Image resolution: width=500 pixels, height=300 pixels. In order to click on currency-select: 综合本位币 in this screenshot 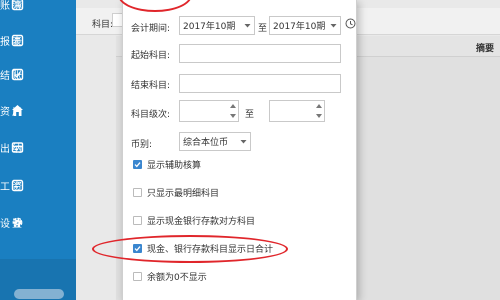, I will do `click(215, 141)`.